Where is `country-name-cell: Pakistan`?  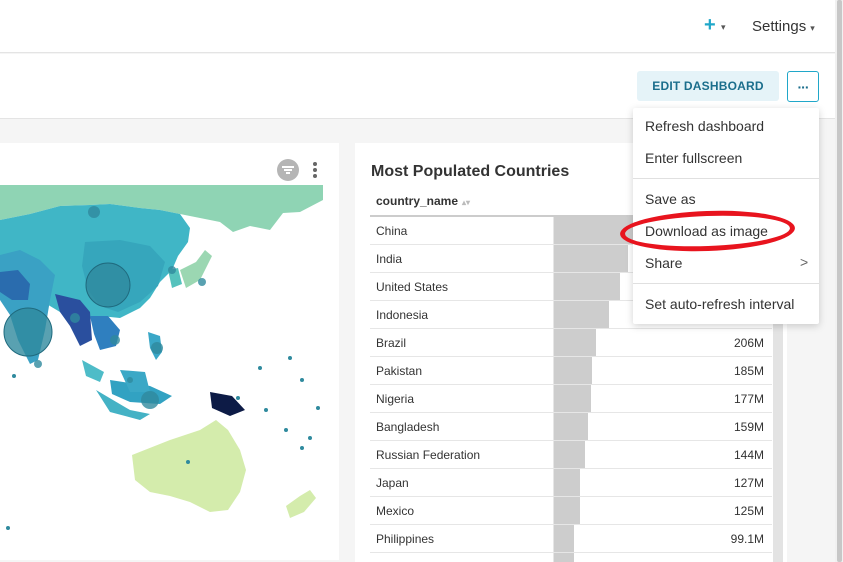
country-name-cell: Pakistan is located at coordinates (399, 371).